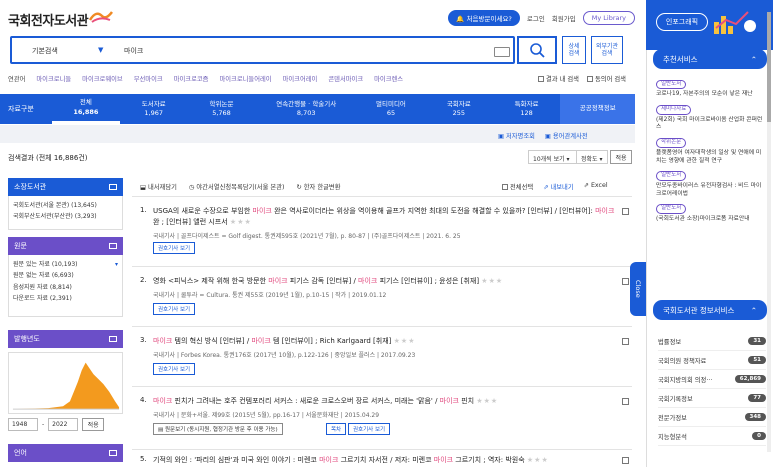 The image size is (773, 467). I want to click on first-visit-button: 🔔 처음방문이세요?, so click(484, 18).